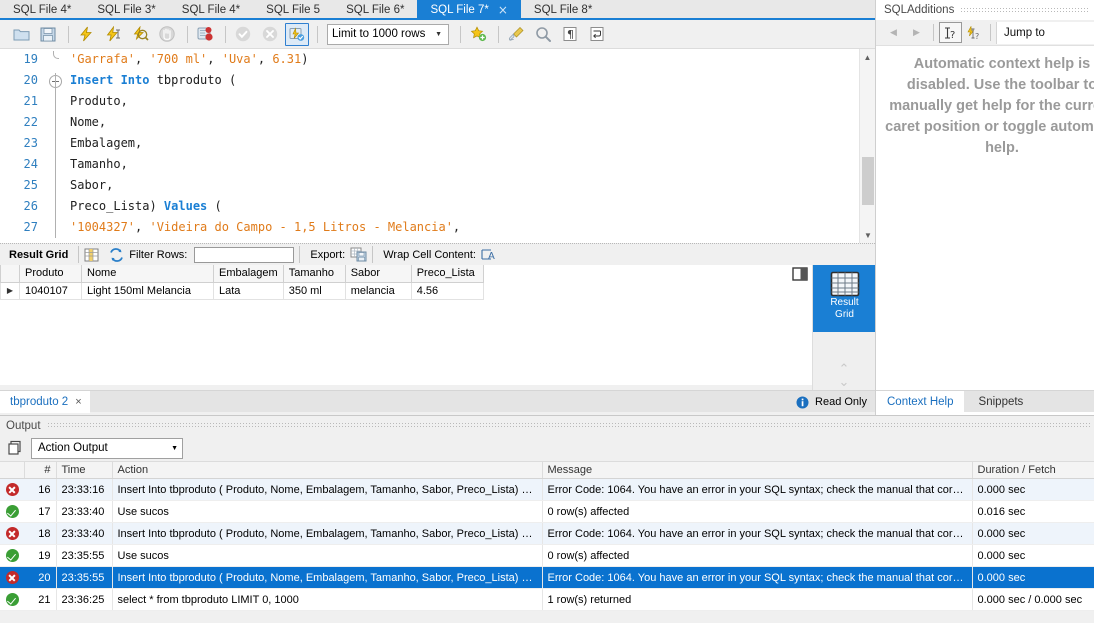  I want to click on toggle-breakpoint-icon, so click(205, 34).